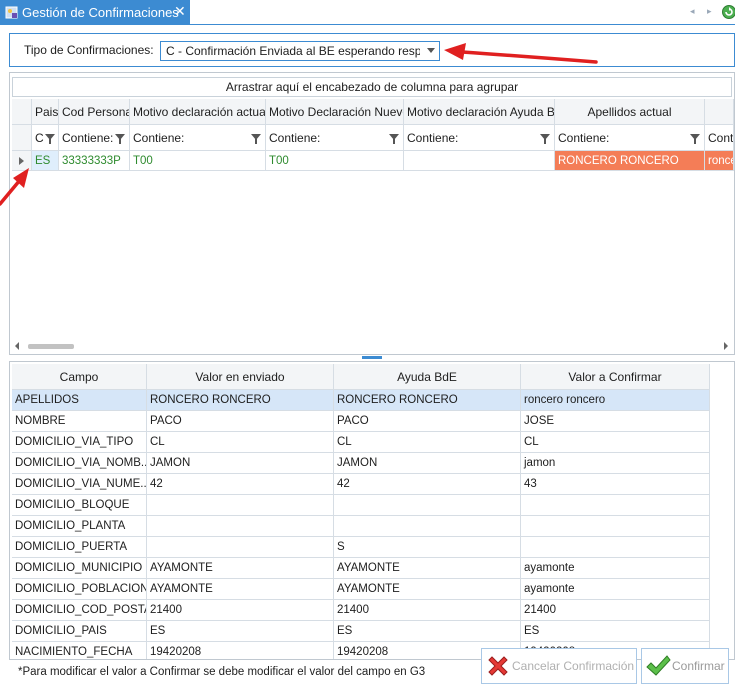  What do you see at coordinates (180, 11) in the screenshot?
I see `close-icon: ✕` at bounding box center [180, 11].